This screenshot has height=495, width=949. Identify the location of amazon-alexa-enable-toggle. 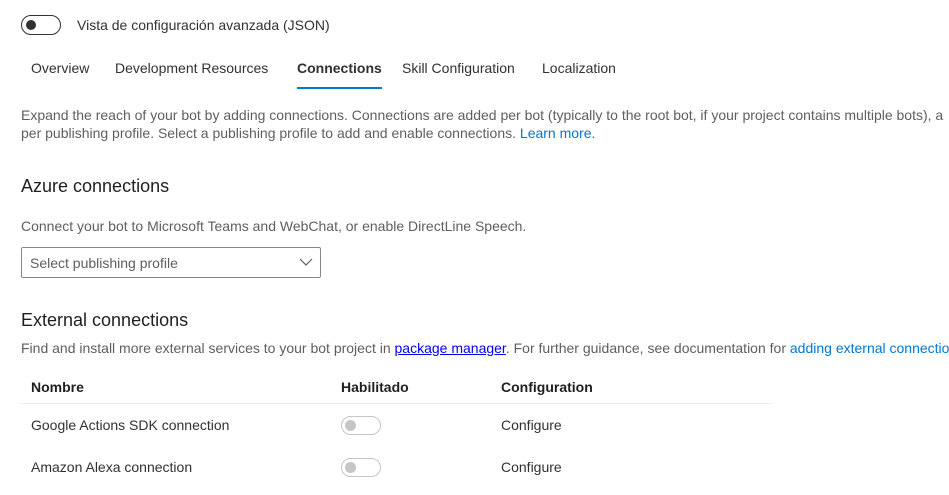
(361, 467).